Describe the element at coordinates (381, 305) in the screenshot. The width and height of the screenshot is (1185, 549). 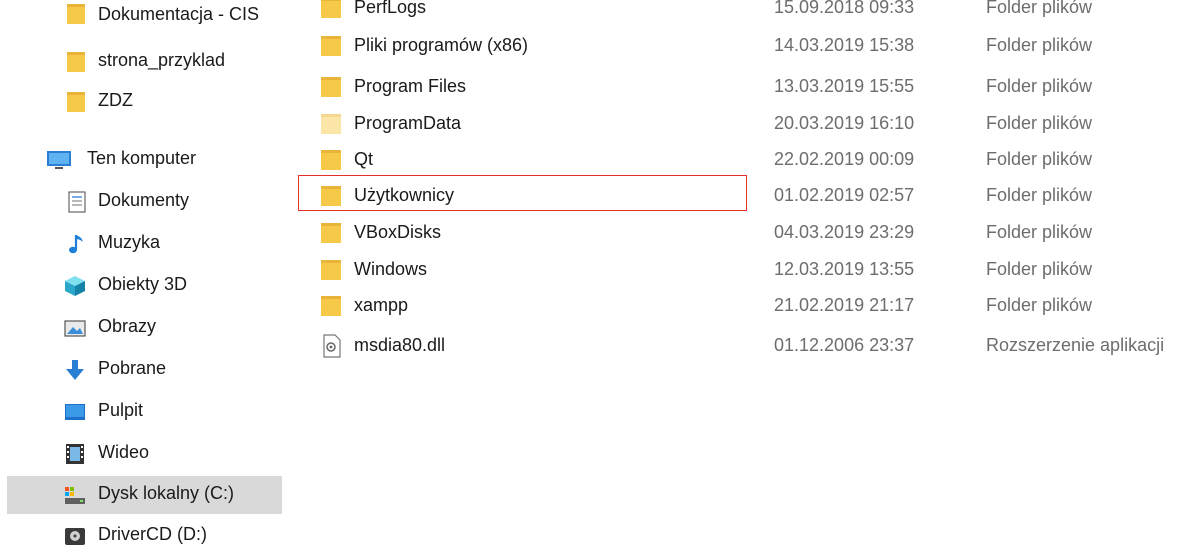
I see `file-name: xampp` at that location.